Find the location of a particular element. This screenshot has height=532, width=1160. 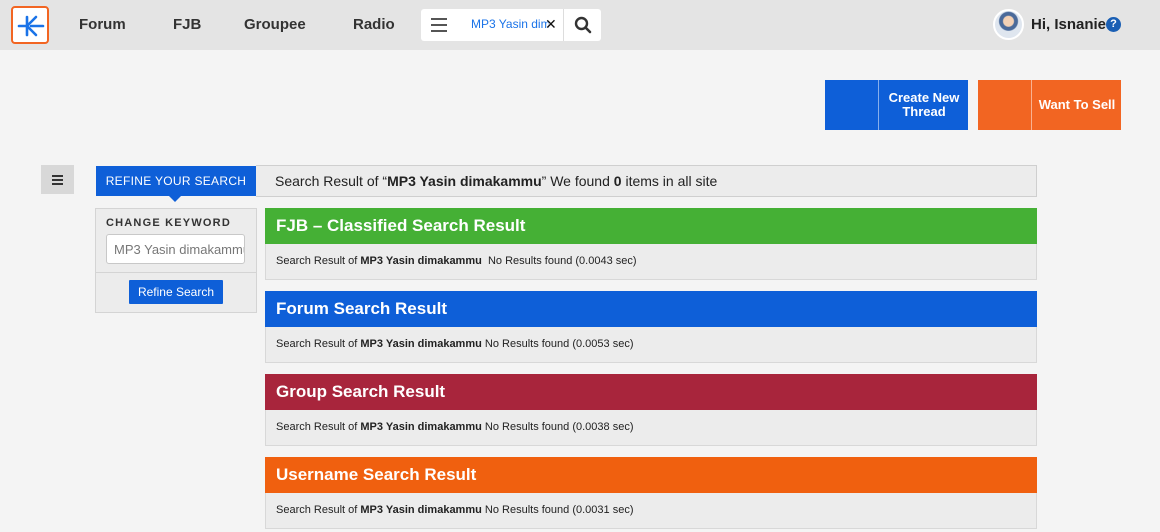

global-search-box: MP3 Yasin dimakammu ✕ is located at coordinates (511, 25).